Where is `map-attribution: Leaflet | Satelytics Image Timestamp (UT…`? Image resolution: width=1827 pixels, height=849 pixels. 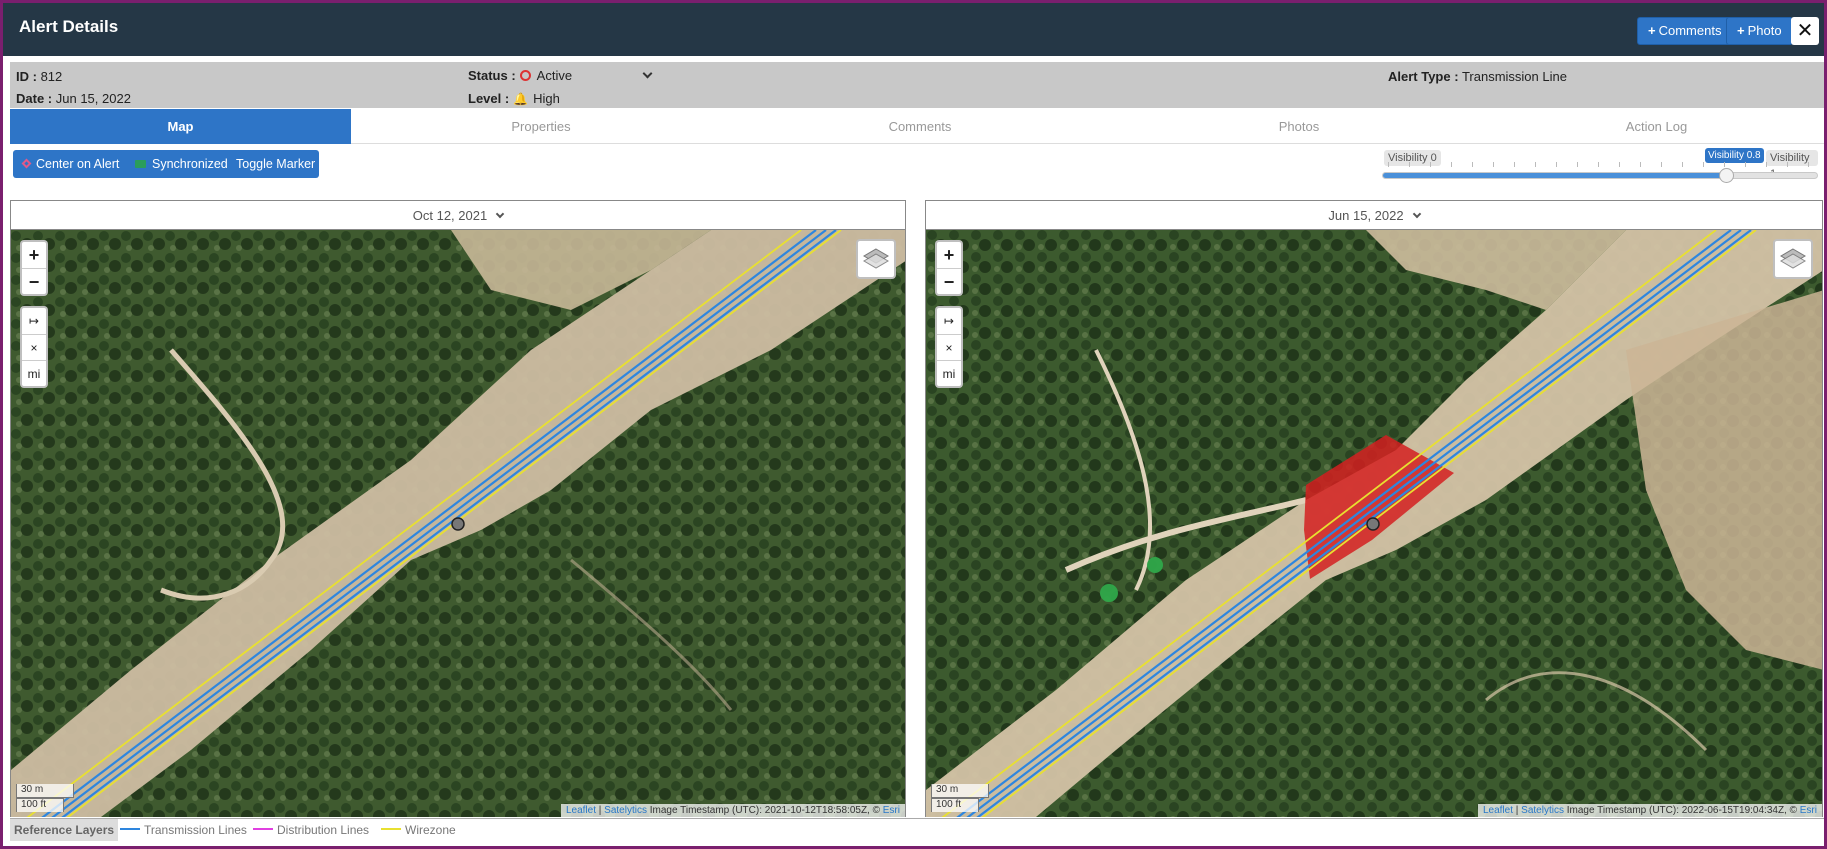 map-attribution: Leaflet | Satelytics Image Timestamp (UT… is located at coordinates (732, 810).